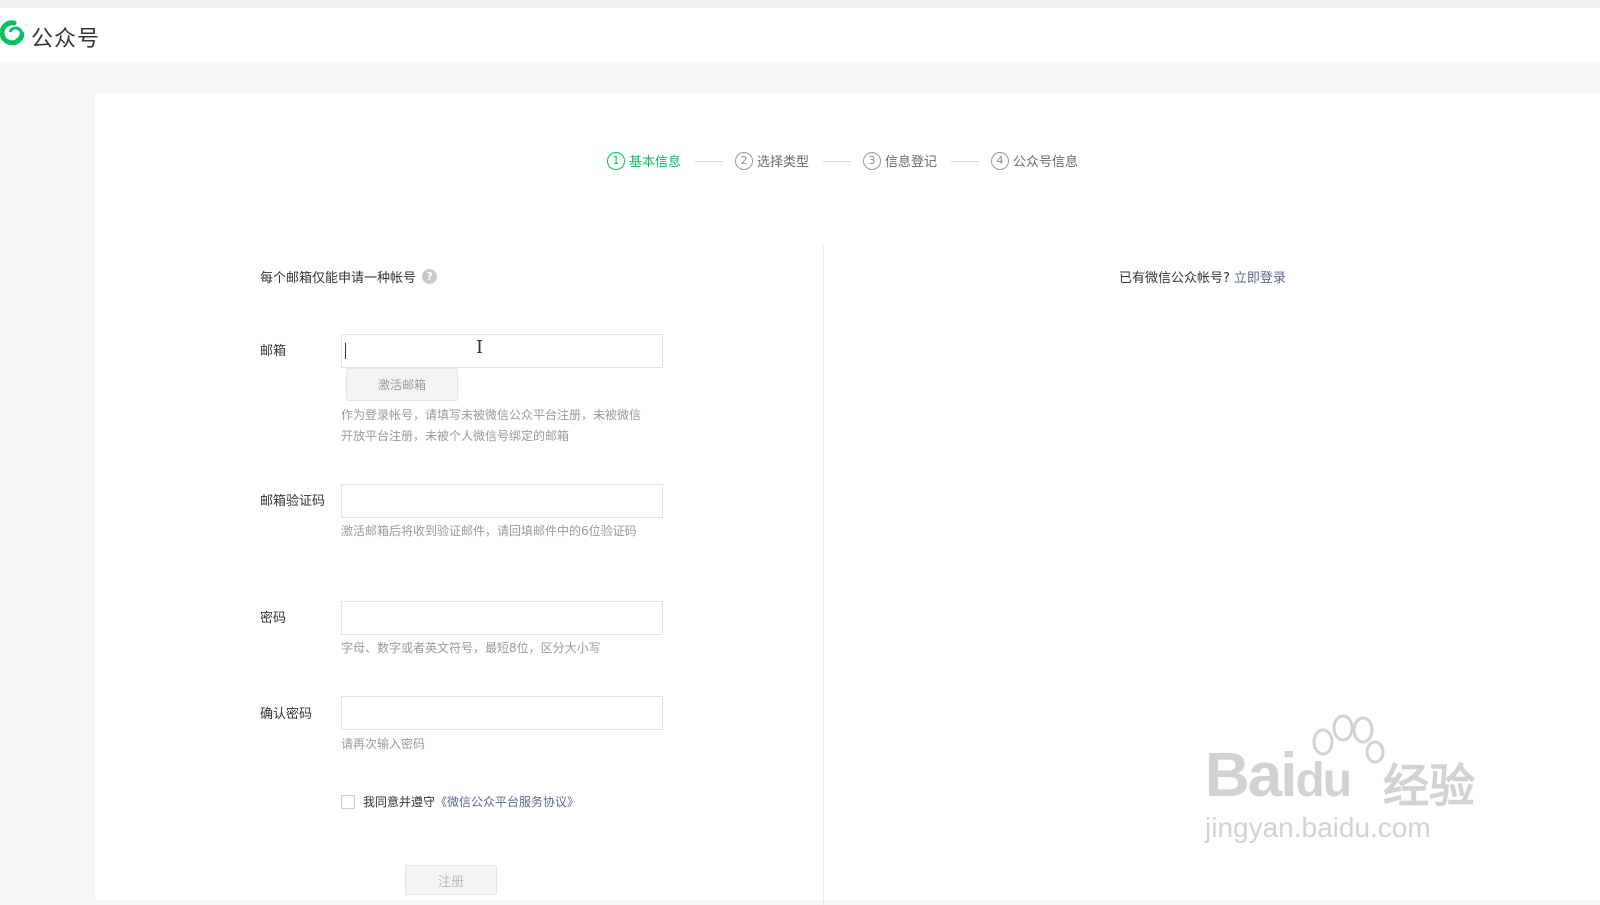  I want to click on top-header: 公众号, so click(800, 31).